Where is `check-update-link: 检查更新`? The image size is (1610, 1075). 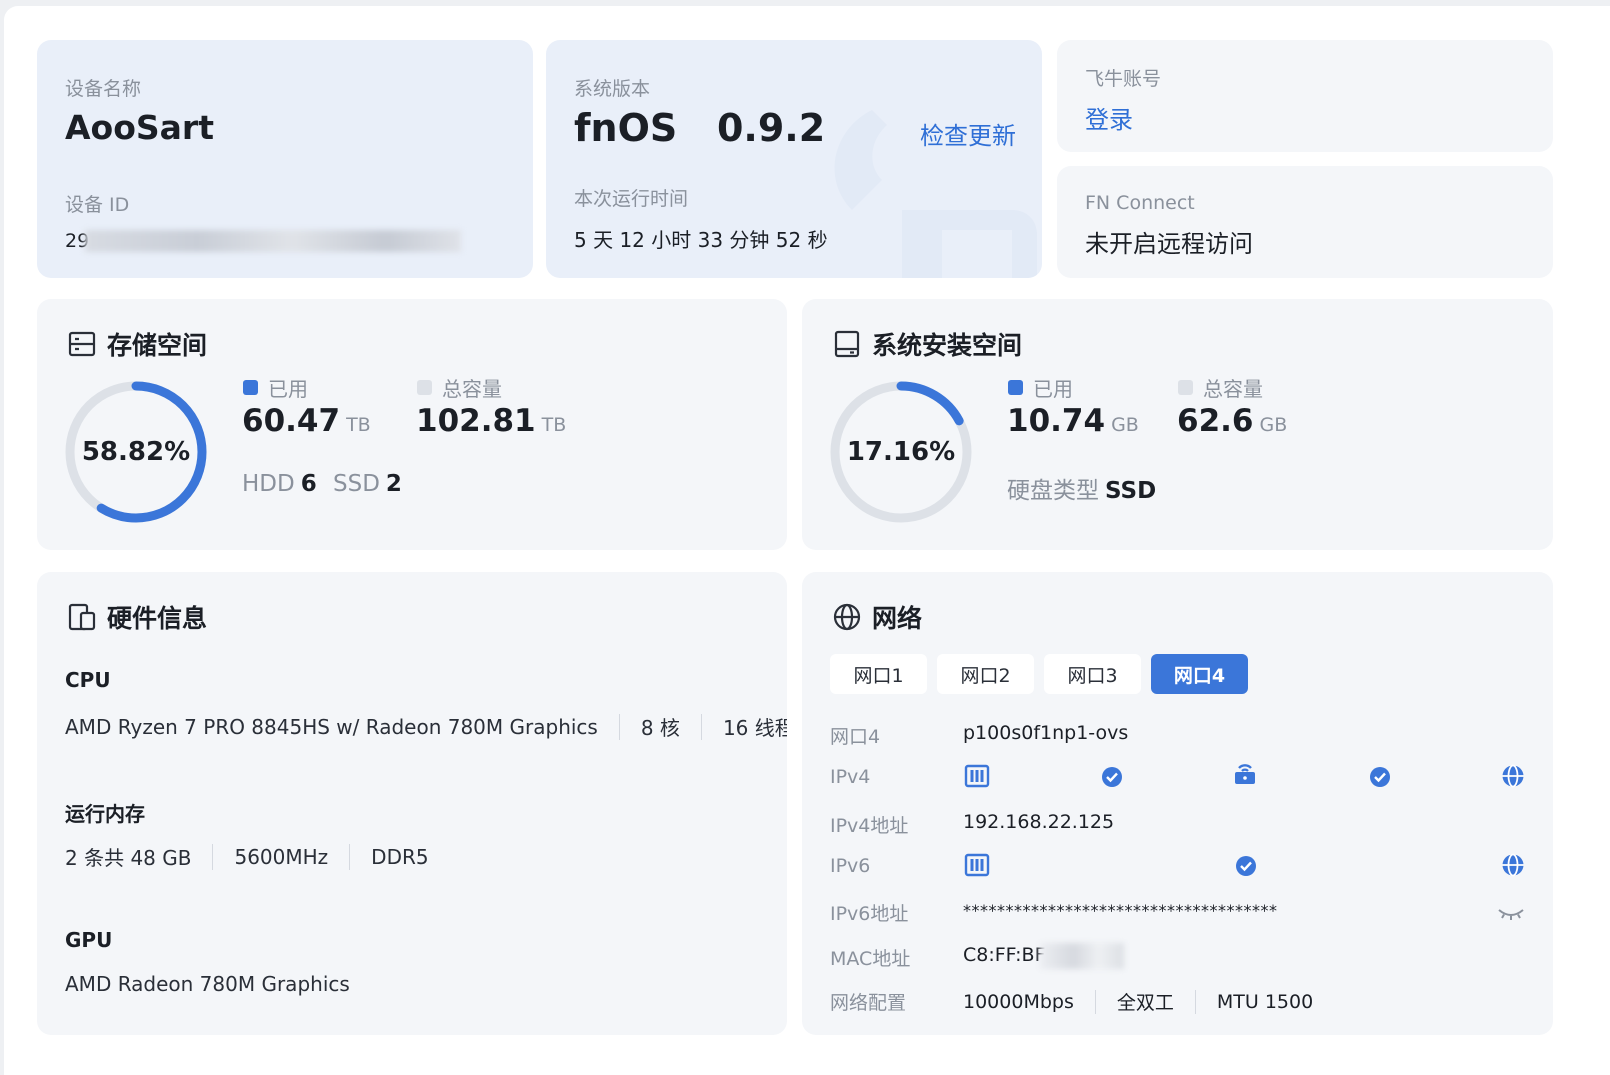
check-update-link: 检查更新 is located at coordinates (968, 133).